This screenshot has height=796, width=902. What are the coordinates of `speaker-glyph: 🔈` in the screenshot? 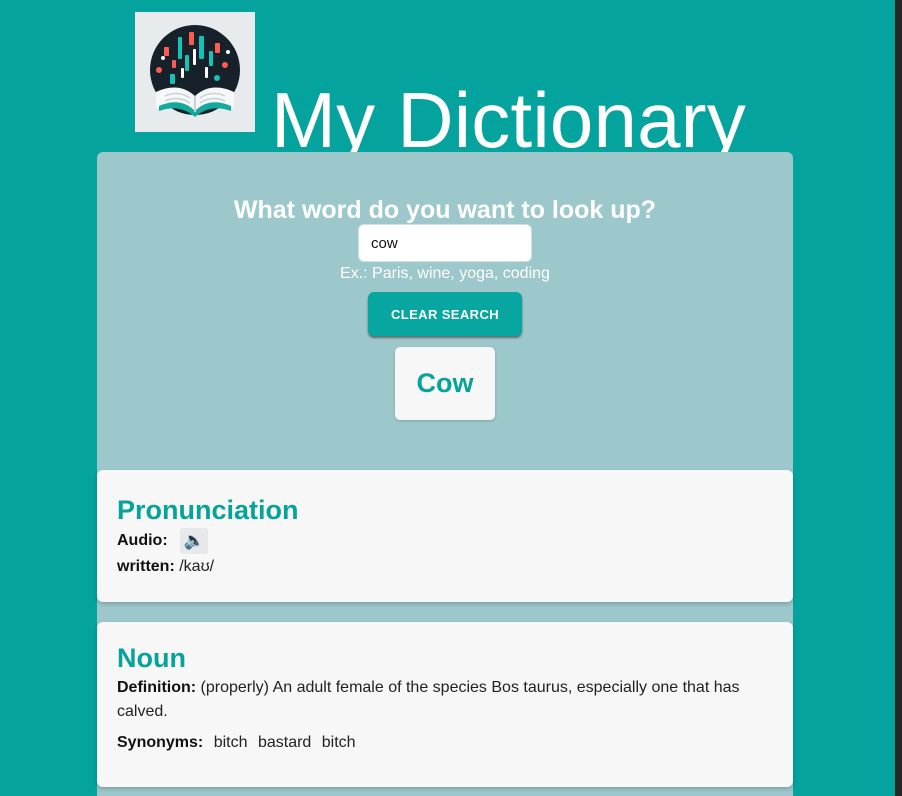 It's located at (194, 540).